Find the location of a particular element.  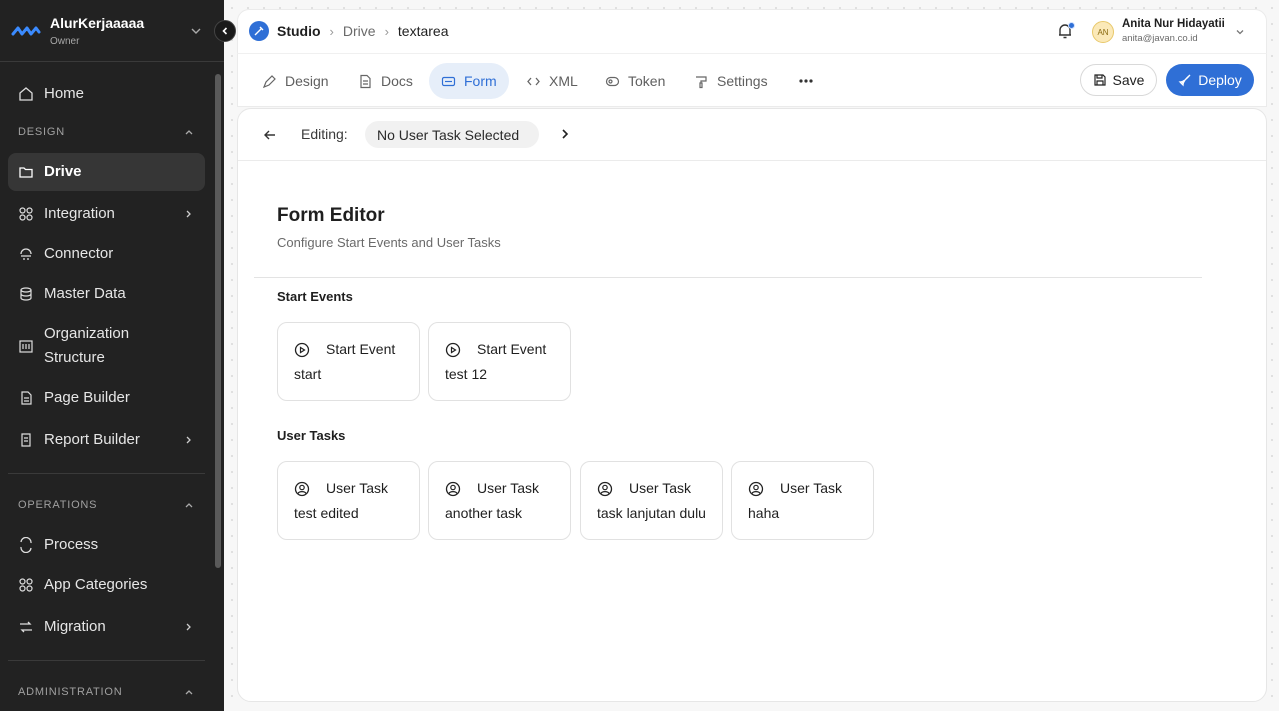

section-administration-header: ADMINISTRATION is located at coordinates (106, 692).